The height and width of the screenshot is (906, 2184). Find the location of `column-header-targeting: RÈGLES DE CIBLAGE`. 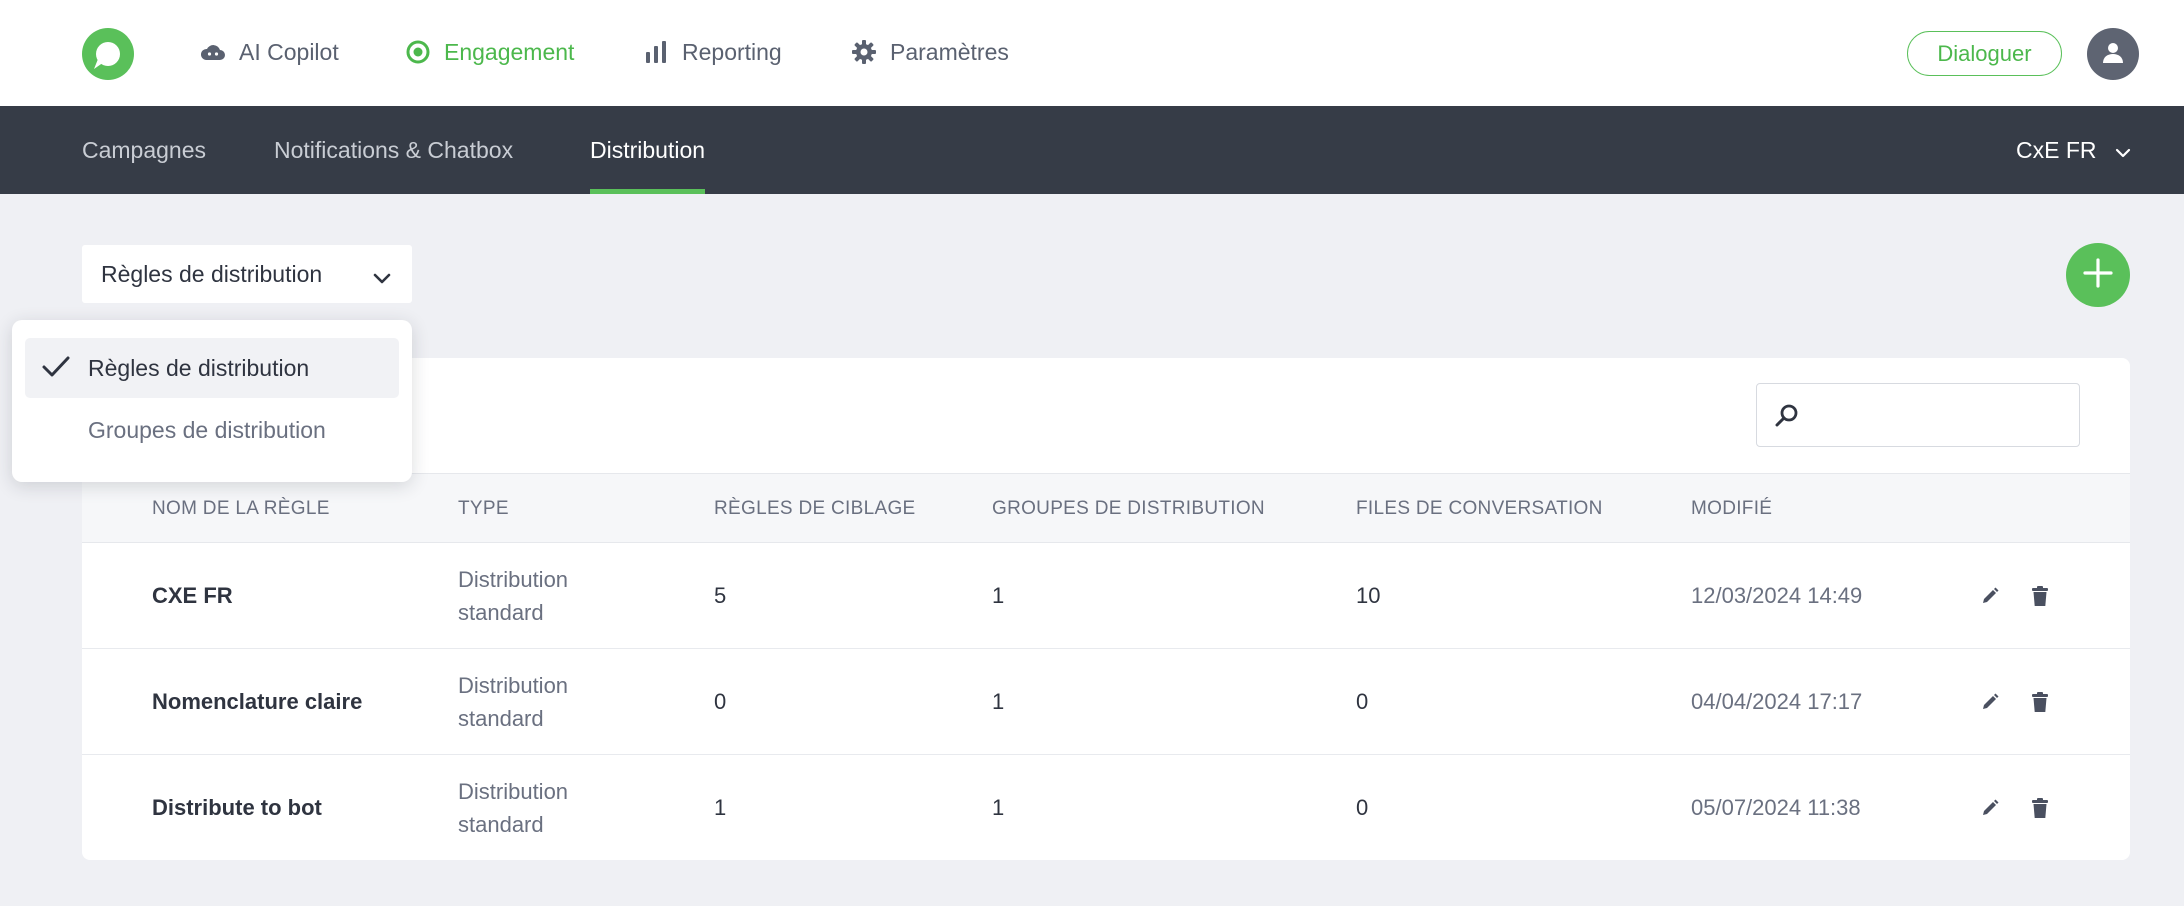

column-header-targeting: RÈGLES DE CIBLAGE is located at coordinates (815, 509).